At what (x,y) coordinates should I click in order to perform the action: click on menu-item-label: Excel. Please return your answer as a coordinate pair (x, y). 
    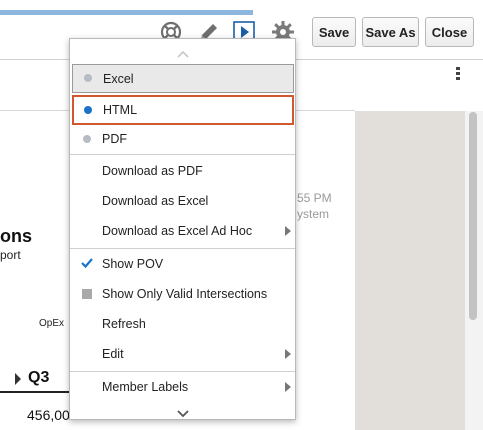
    Looking at the image, I should click on (118, 78).